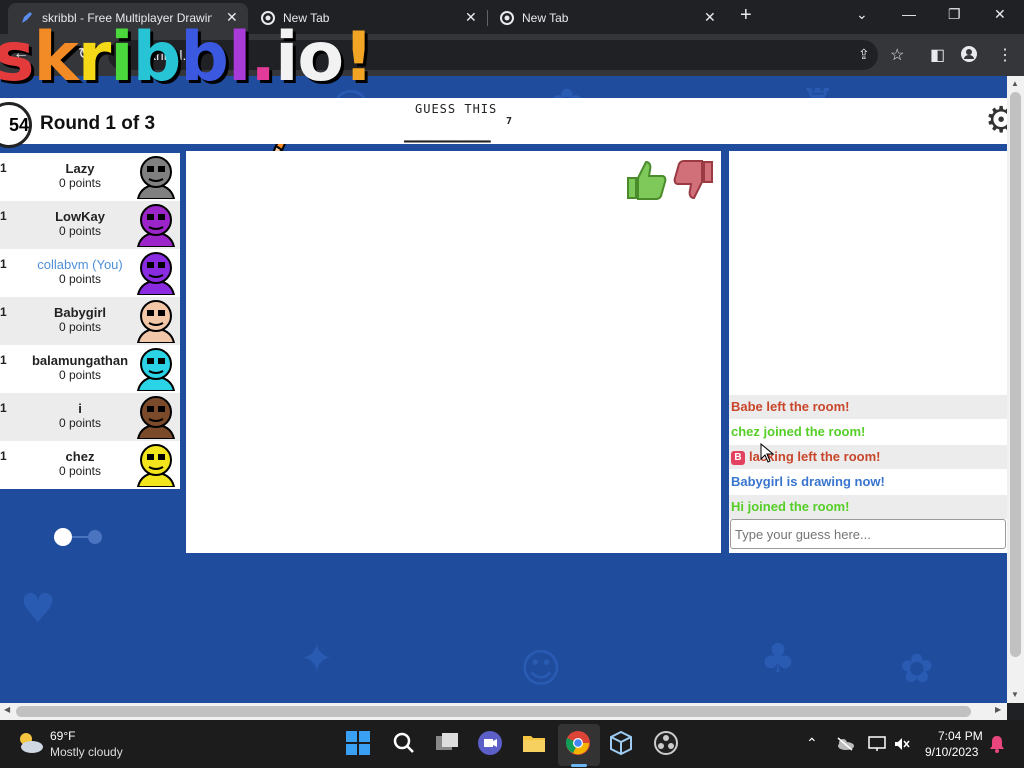 The width and height of the screenshot is (1024, 768). Describe the element at coordinates (509, 121) in the screenshot. I see `word-length: 7` at that location.